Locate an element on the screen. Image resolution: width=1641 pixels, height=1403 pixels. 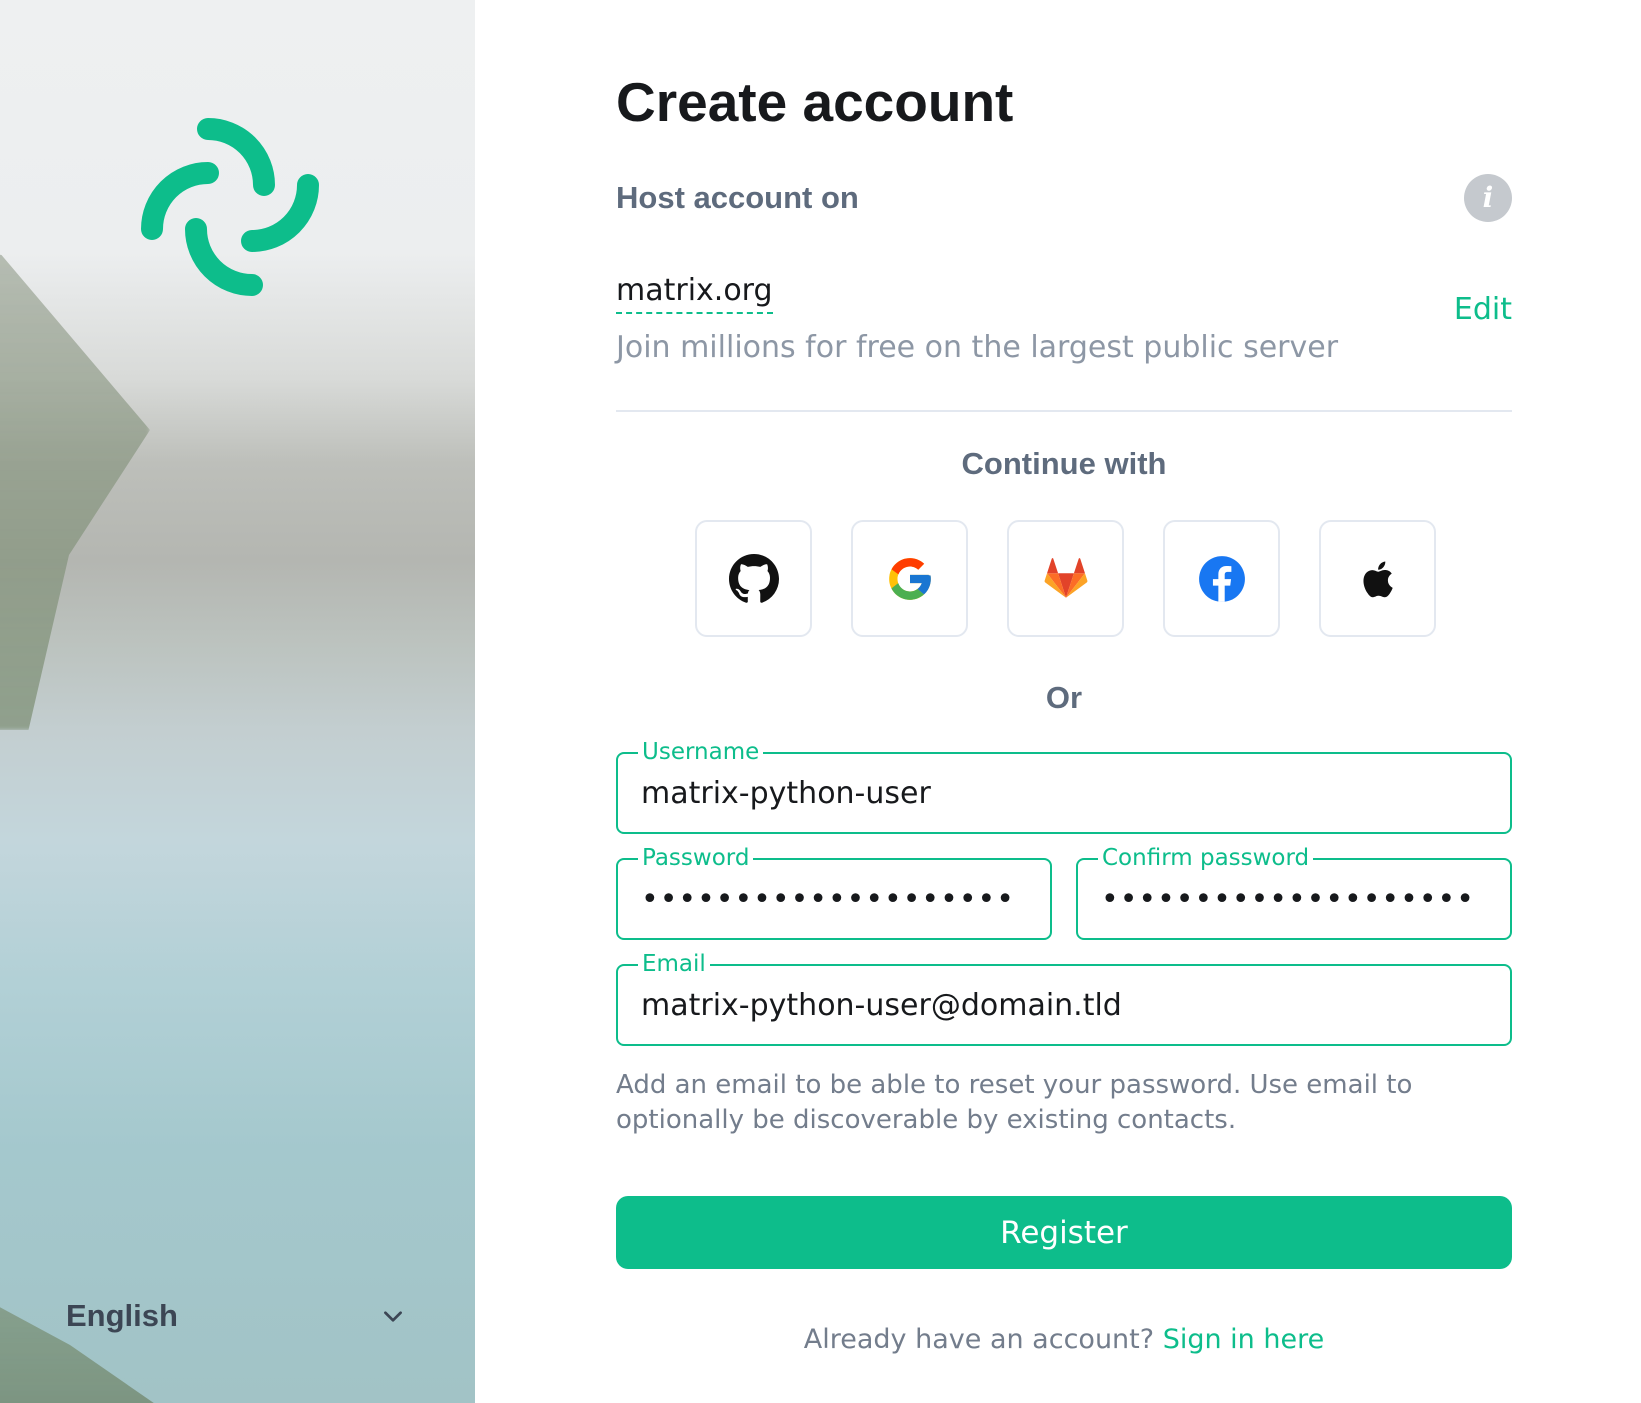
chevron-down-icon is located at coordinates (393, 1316).